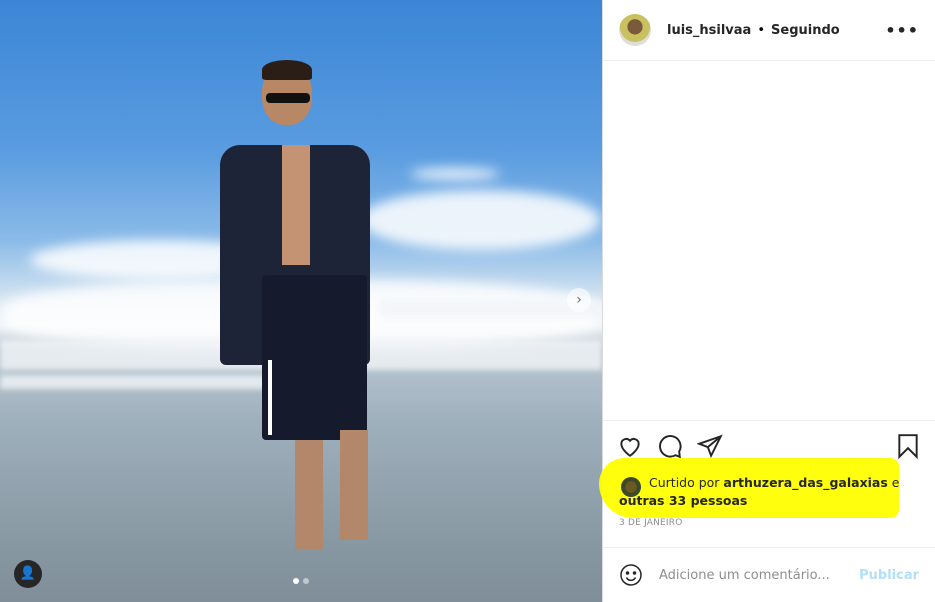 The height and width of the screenshot is (602, 935). I want to click on avatar, so click(635, 30).